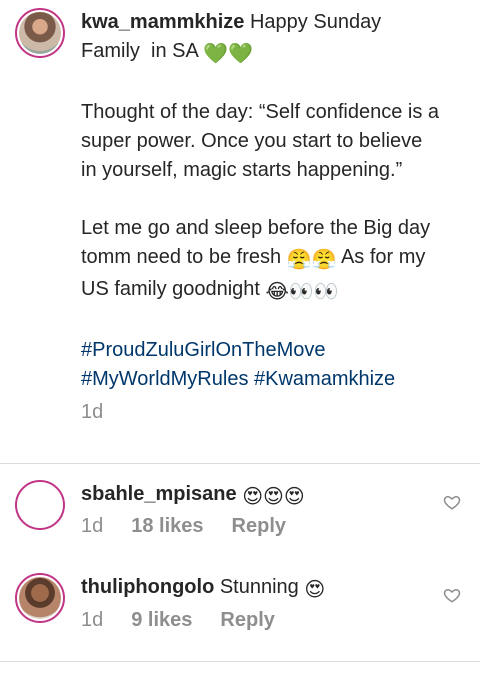 This screenshot has height=678, width=480. Describe the element at coordinates (311, 260) in the screenshot. I see `steam-face-emojis: 😤😤` at that location.